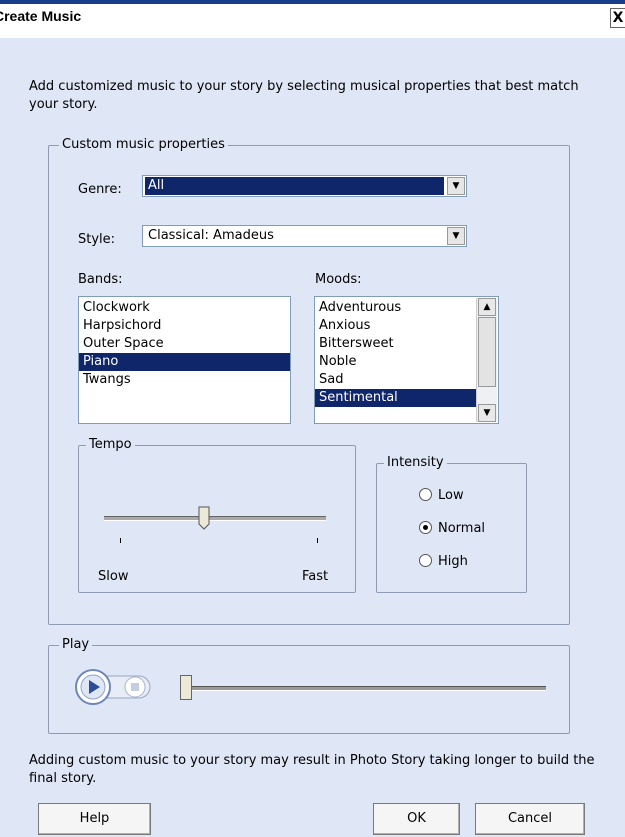 The height and width of the screenshot is (837, 625). I want to click on play-legend: Play, so click(76, 645).